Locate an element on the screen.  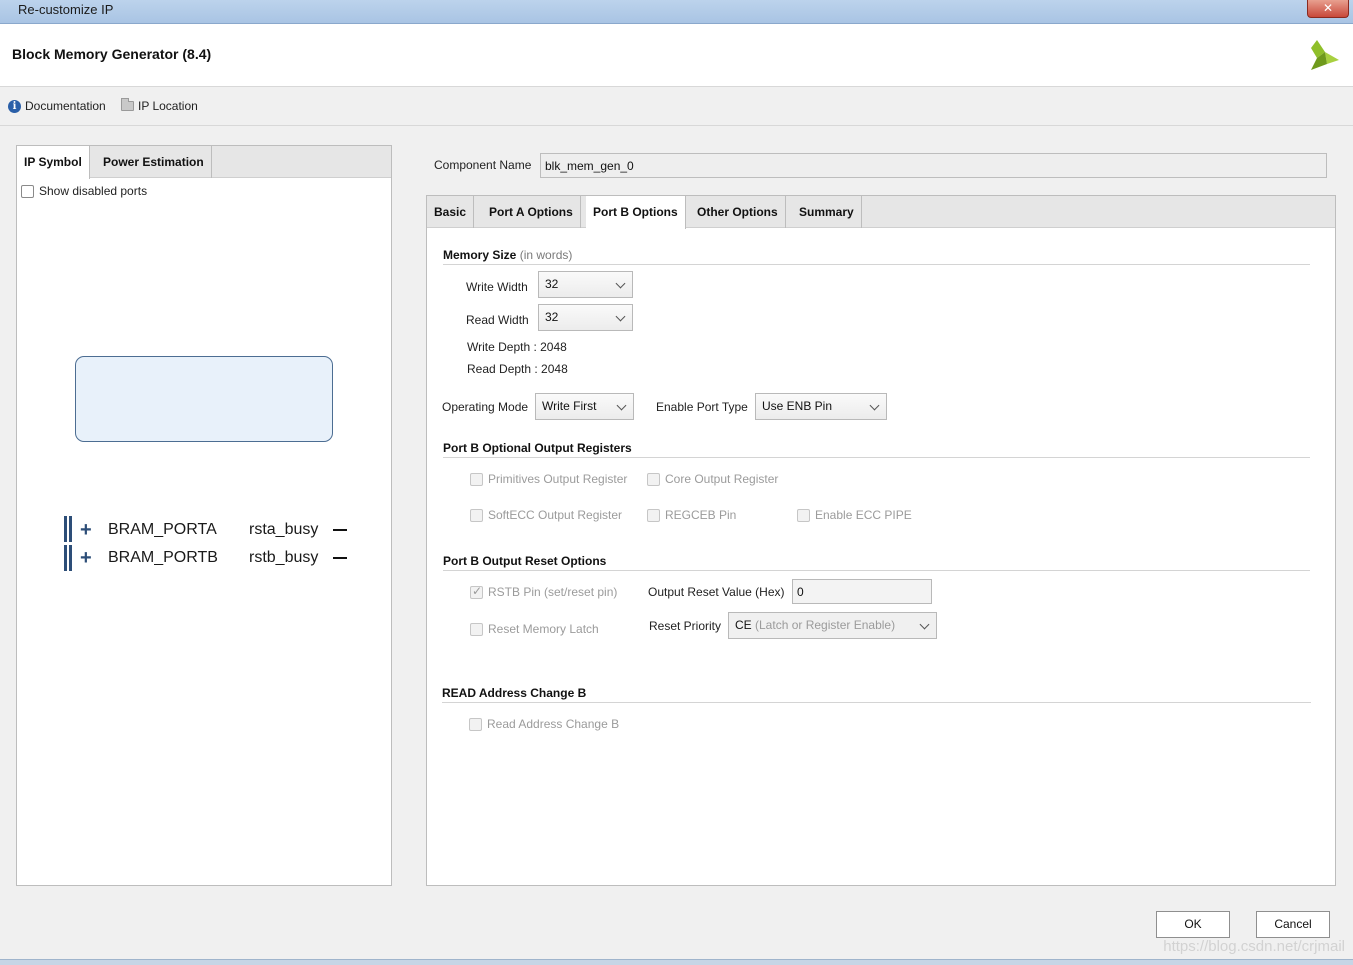
show-disabled-ports-label: Show disabled ports is located at coordinates (93, 191).